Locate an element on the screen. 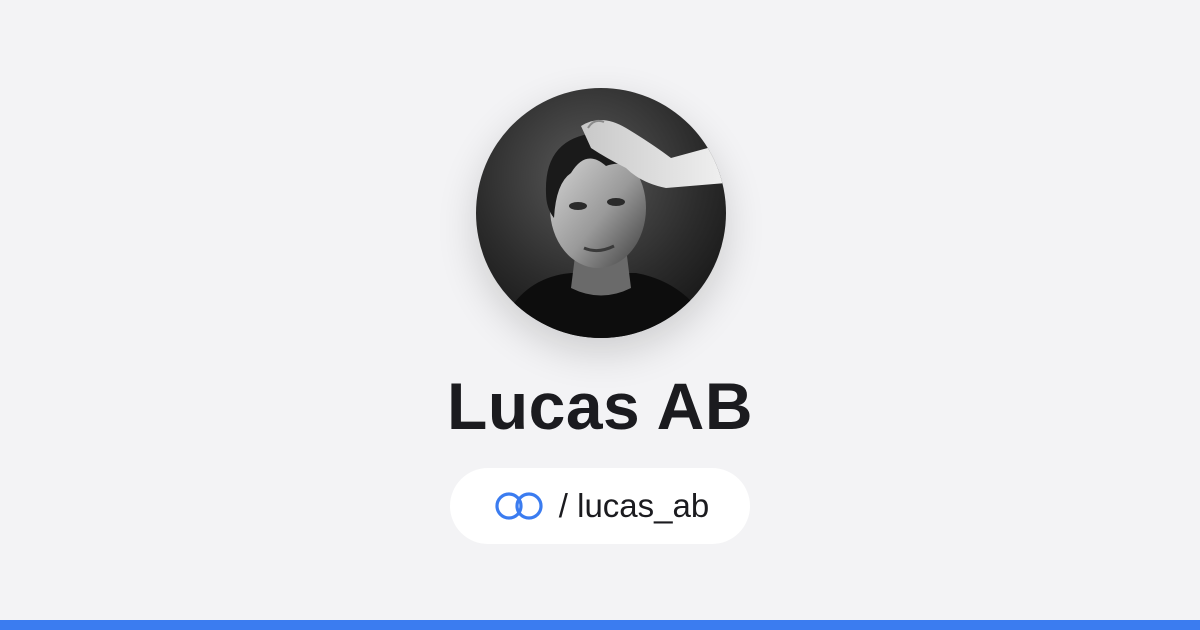 This screenshot has width=1200, height=630. accent-bar is located at coordinates (600, 625).